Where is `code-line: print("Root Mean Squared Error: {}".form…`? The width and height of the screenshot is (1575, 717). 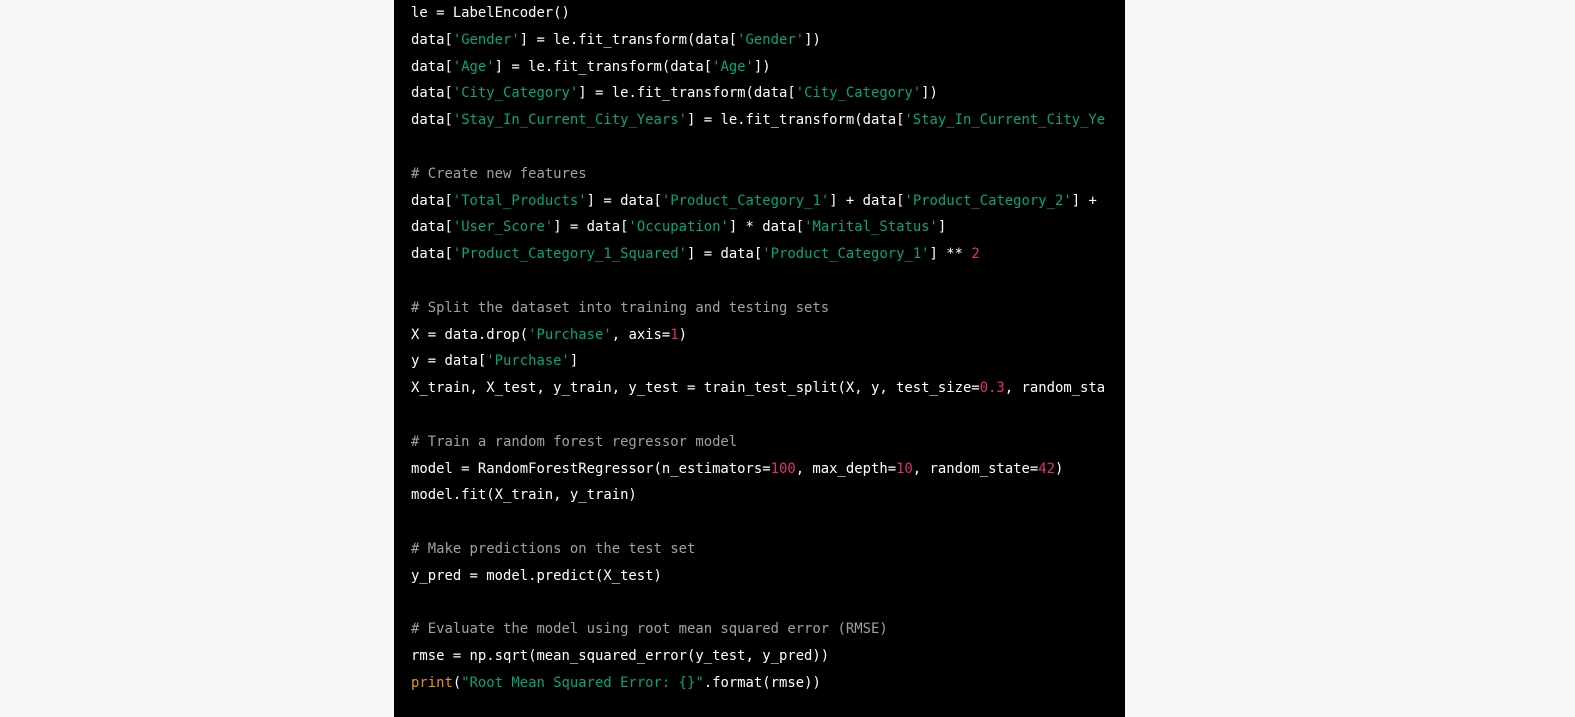 code-line: print("Root Mean Squared Error: {}".form… is located at coordinates (758, 683).